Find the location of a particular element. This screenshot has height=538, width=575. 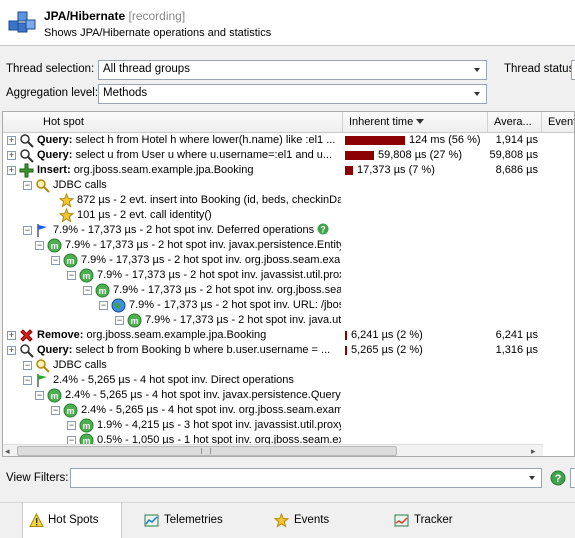

tab-telemetries: Telemetries is located at coordinates (187, 520).